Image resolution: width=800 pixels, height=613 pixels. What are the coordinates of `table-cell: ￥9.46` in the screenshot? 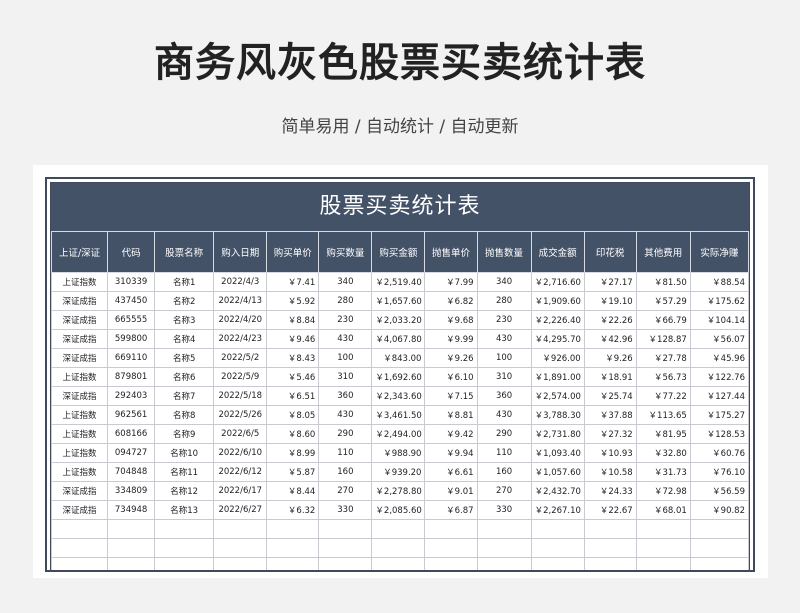 It's located at (293, 339).